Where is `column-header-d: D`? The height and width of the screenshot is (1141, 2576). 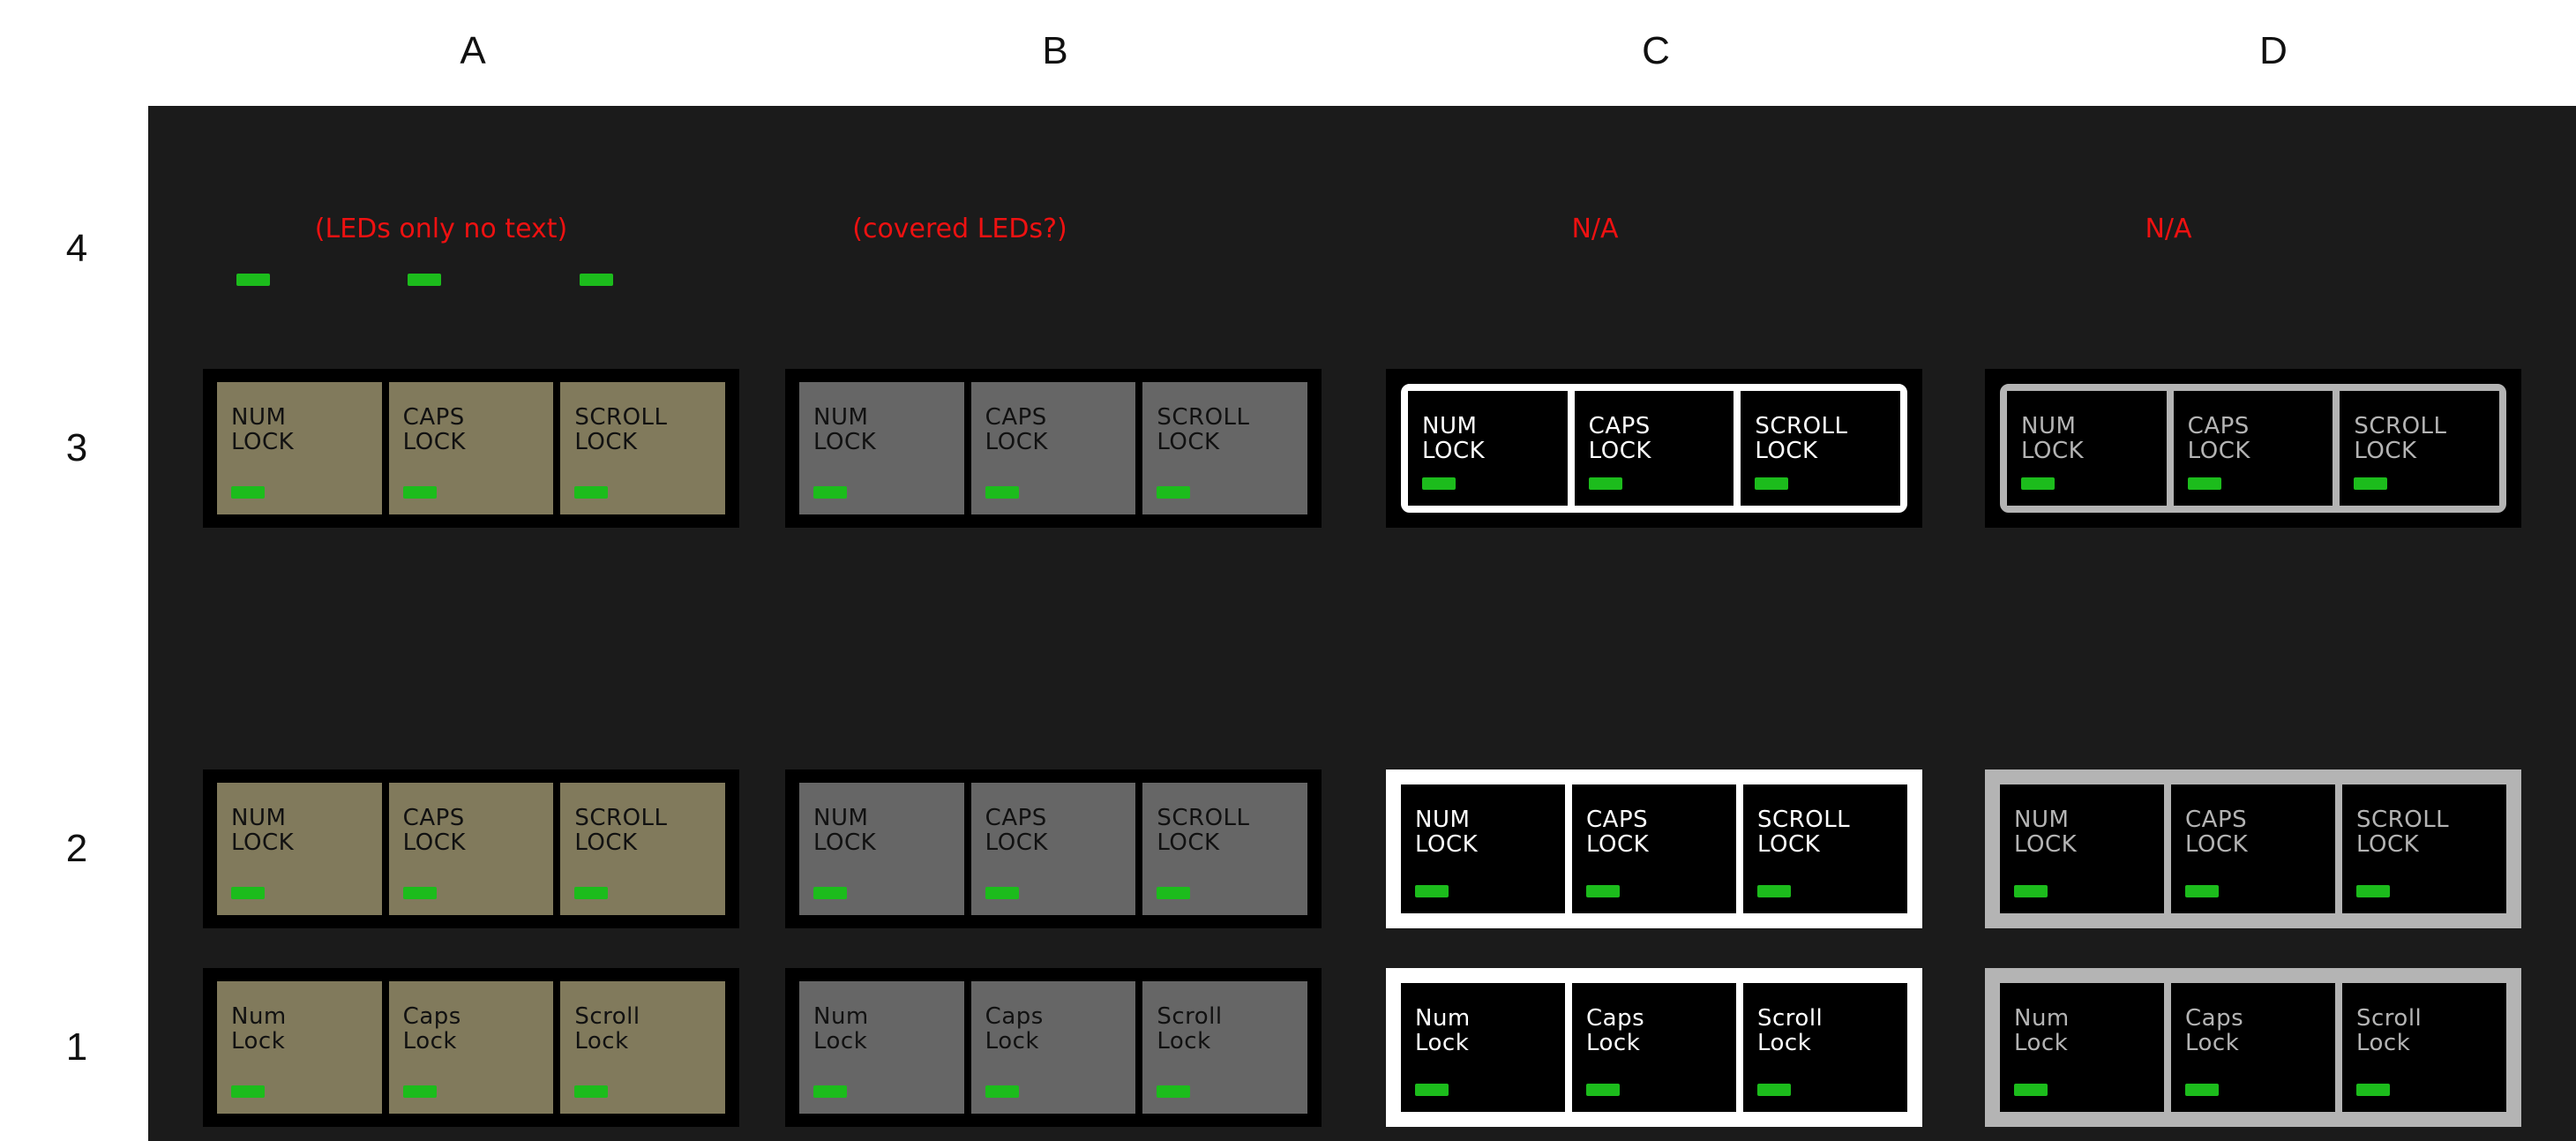
column-header-d: D is located at coordinates (2274, 50).